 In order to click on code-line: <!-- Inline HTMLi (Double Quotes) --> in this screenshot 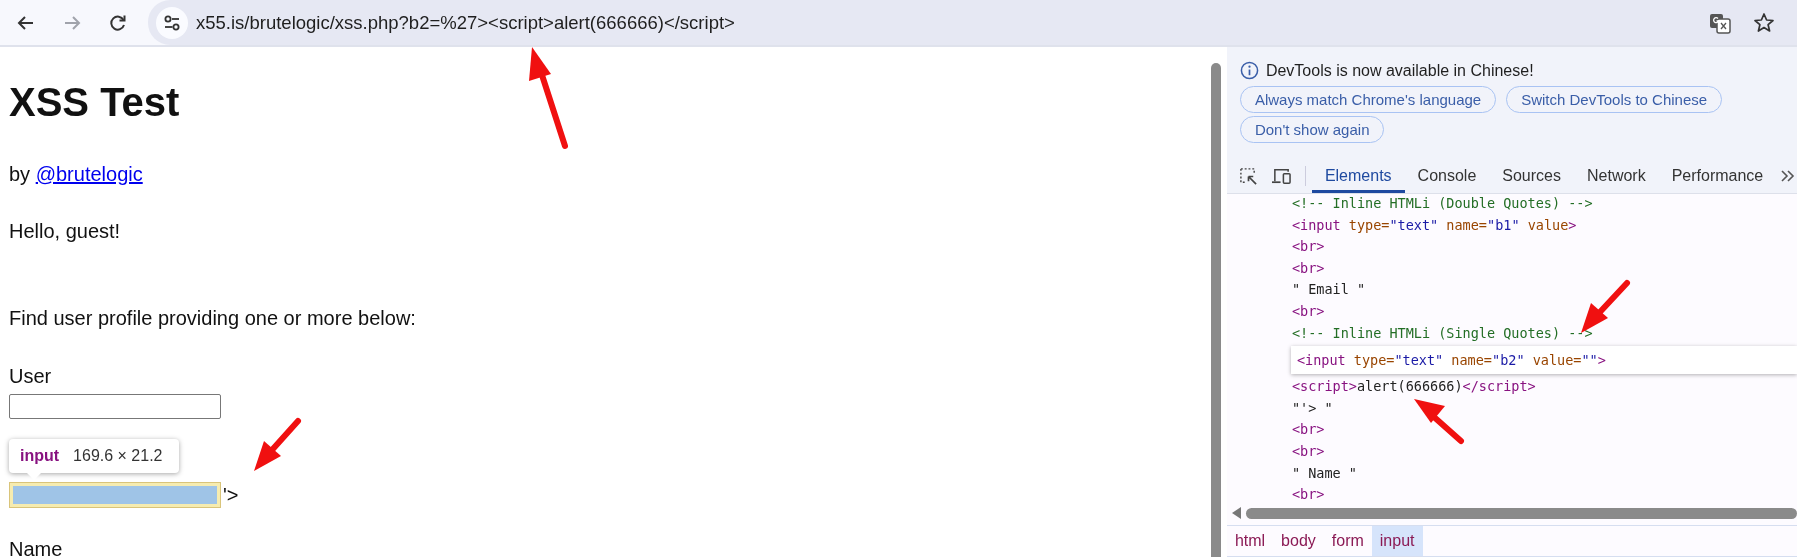, I will do `click(1511, 204)`.